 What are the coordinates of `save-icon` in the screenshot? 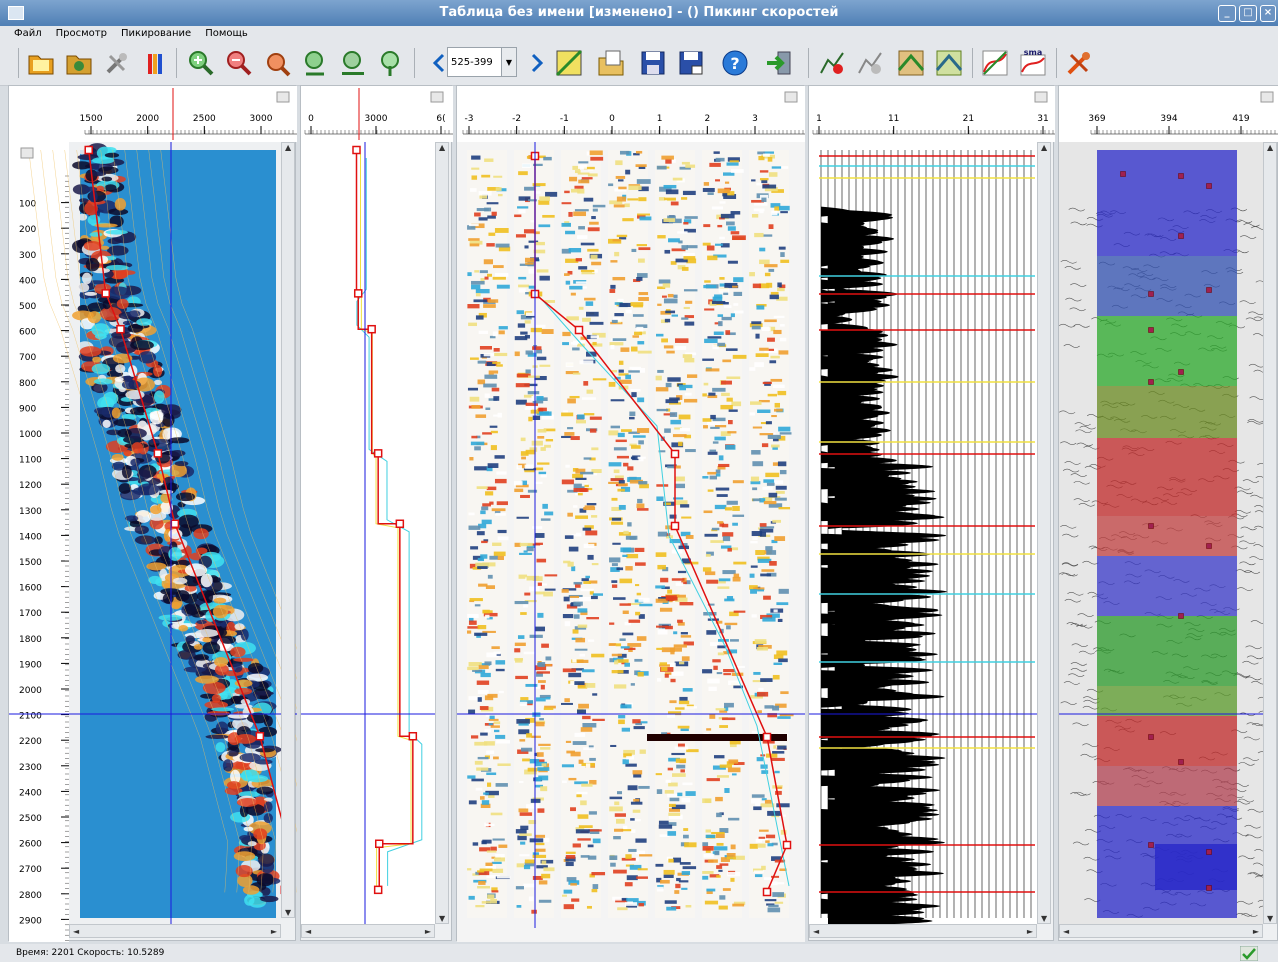 It's located at (653, 63).